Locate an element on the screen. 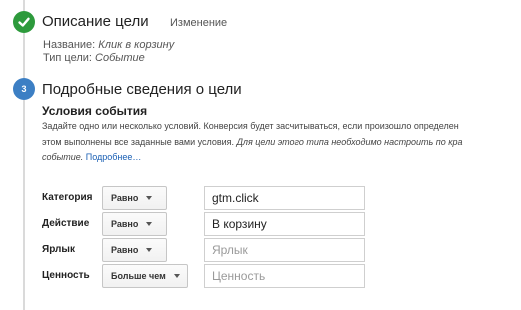  step-number-badge: 3 is located at coordinates (24, 89).